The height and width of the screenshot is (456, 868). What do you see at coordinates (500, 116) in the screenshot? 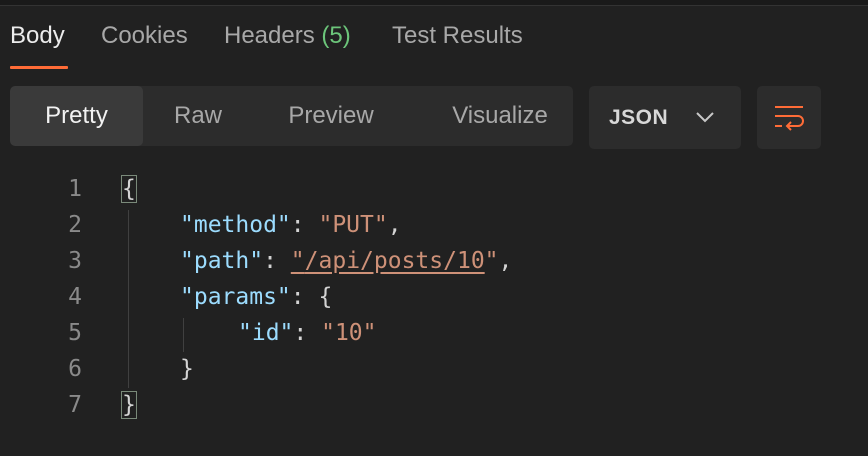
I see `view-mode-visualize: Visualize` at bounding box center [500, 116].